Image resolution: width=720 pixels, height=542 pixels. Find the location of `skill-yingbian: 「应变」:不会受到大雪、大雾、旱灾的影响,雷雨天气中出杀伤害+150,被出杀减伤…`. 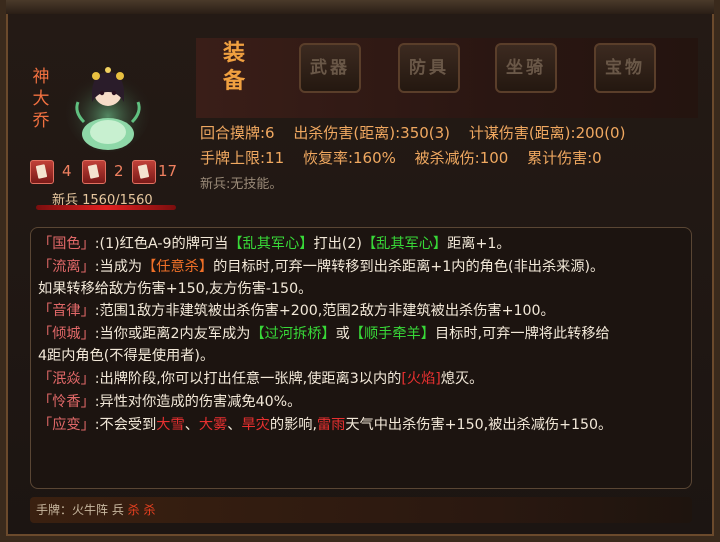

skill-yingbian: 「应变」:不会受到大雪、大雾、旱灾的影响,雷雨天气中出杀伤害+150,被出杀减伤… is located at coordinates (325, 425).